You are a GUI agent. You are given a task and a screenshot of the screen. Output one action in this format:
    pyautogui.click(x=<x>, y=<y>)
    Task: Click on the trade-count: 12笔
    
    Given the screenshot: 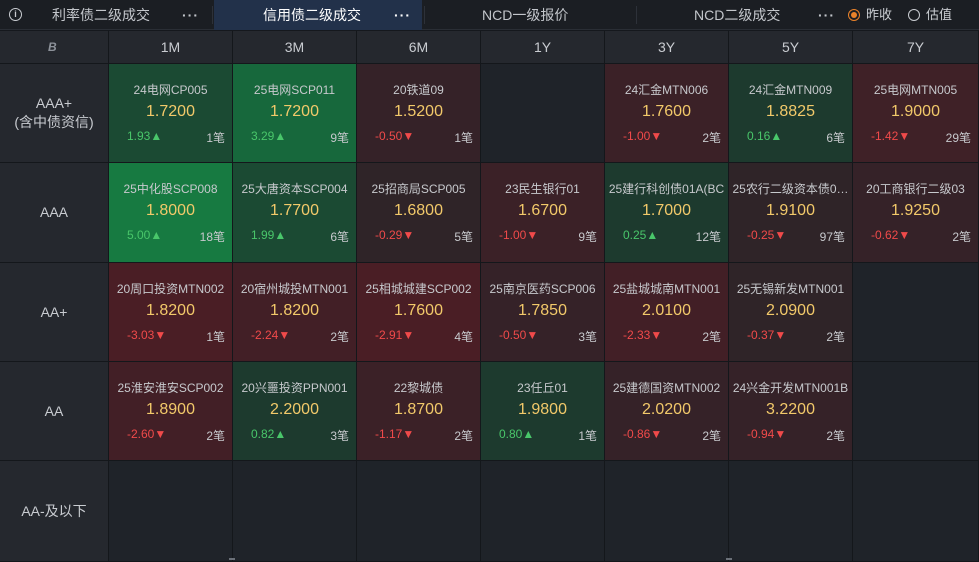 What is the action you would take?
    pyautogui.click(x=708, y=237)
    